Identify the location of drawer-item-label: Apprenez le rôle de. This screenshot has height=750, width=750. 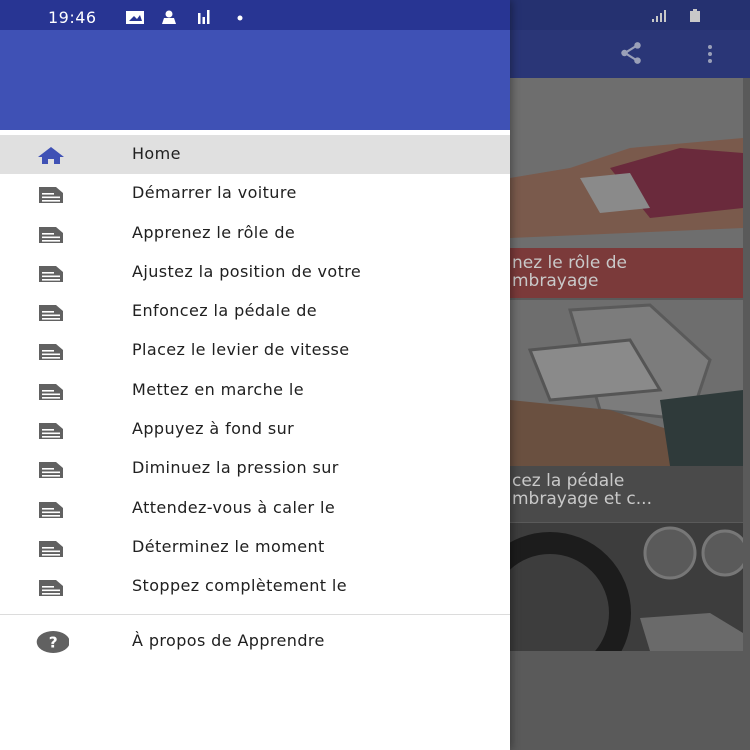
(214, 232).